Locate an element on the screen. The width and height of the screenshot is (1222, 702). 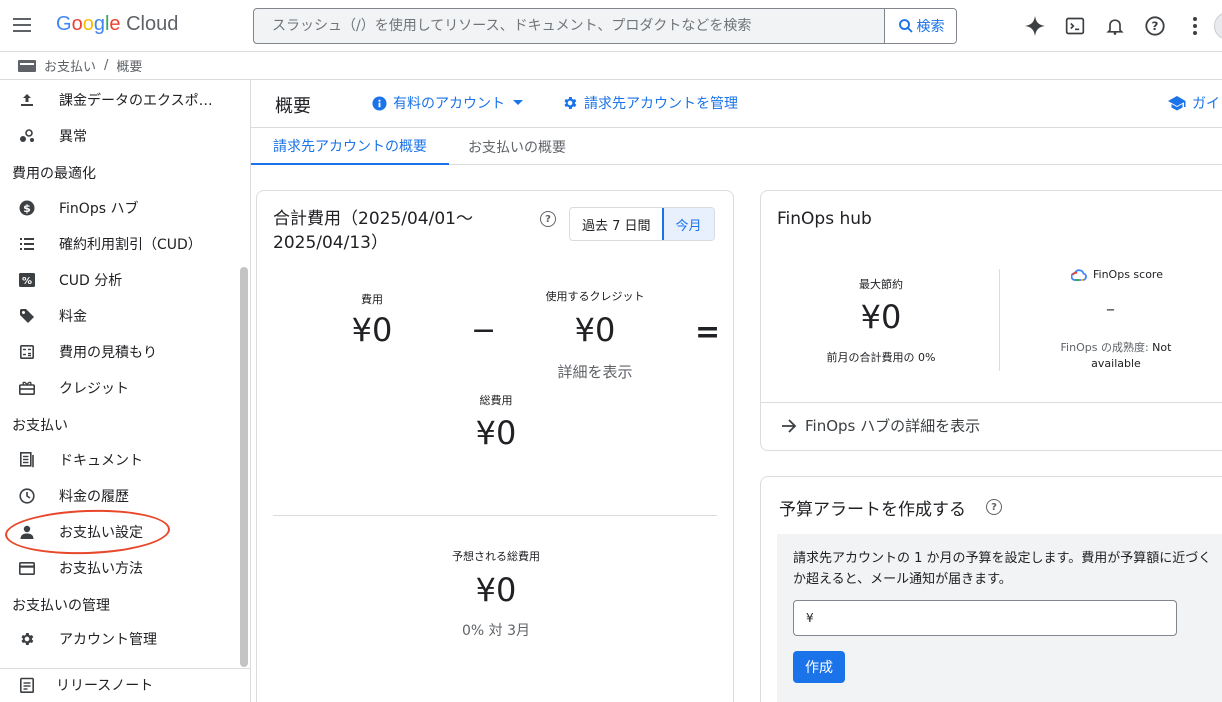
tab-payments-overview: お支払いの概要 is located at coordinates (517, 146).